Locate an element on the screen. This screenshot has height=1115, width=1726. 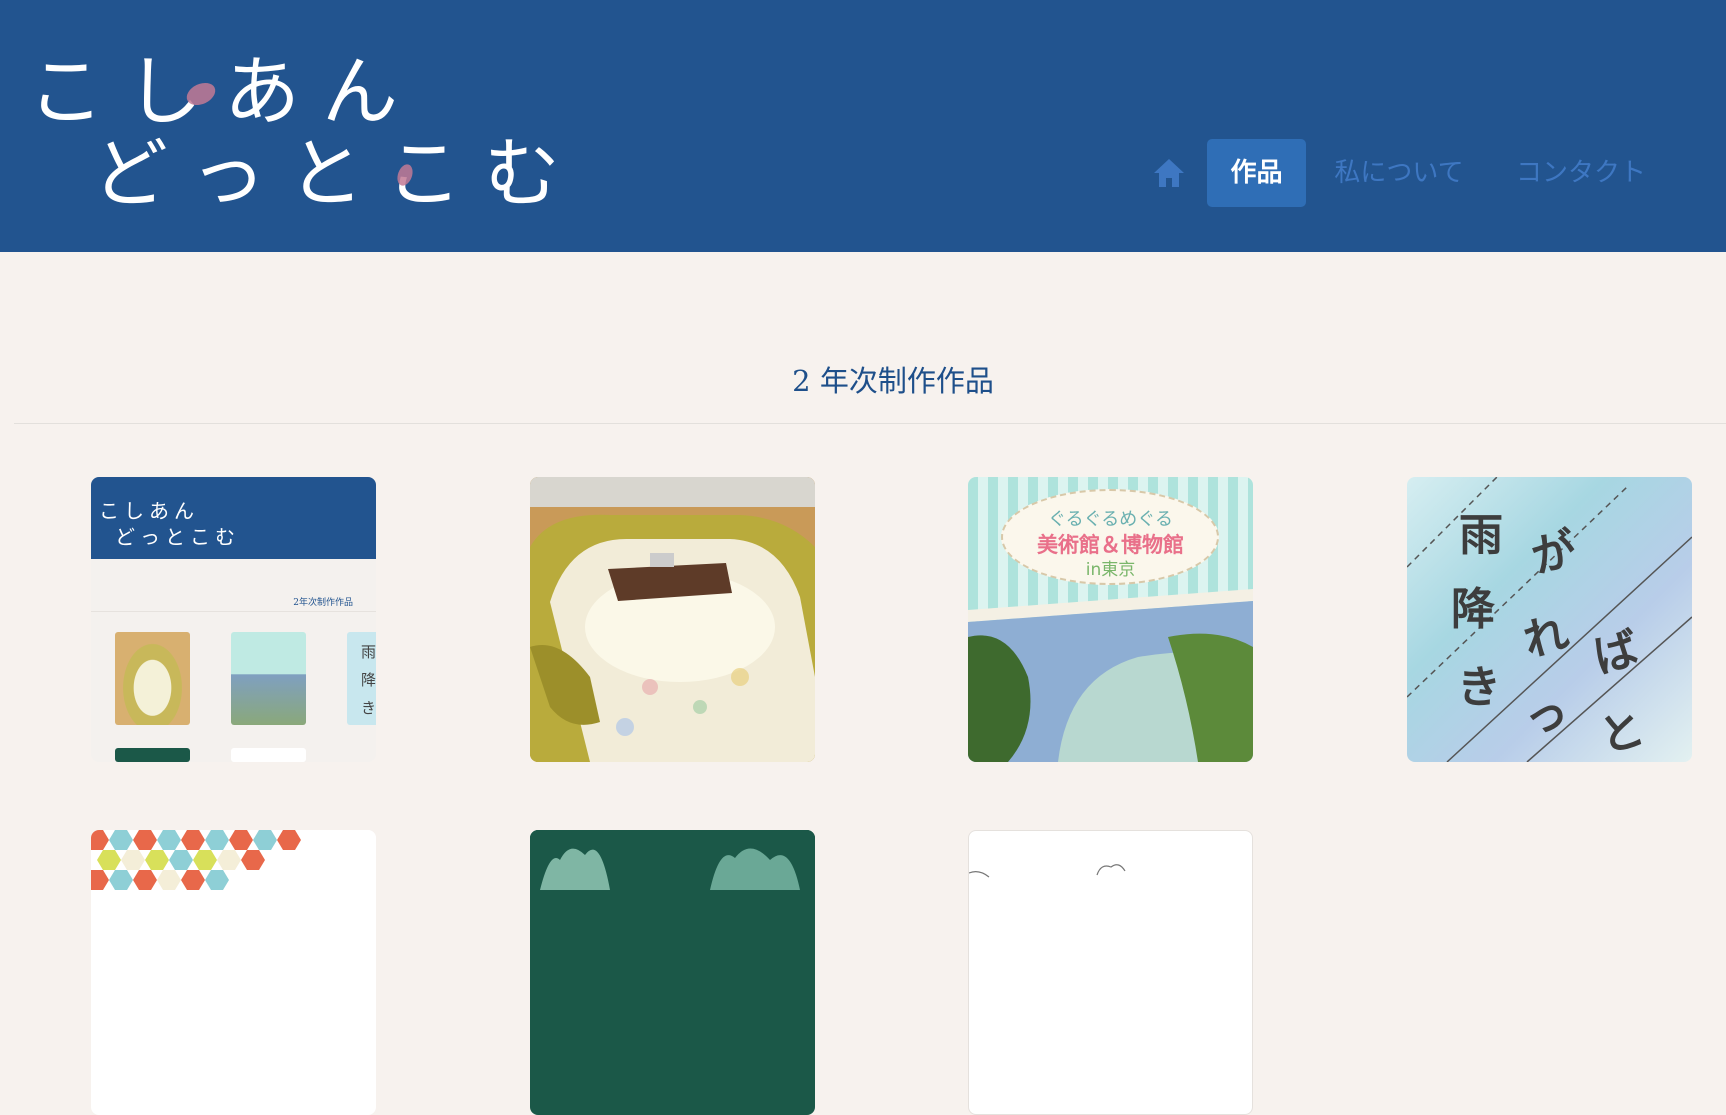
kotatsu-image is located at coordinates (672, 619).